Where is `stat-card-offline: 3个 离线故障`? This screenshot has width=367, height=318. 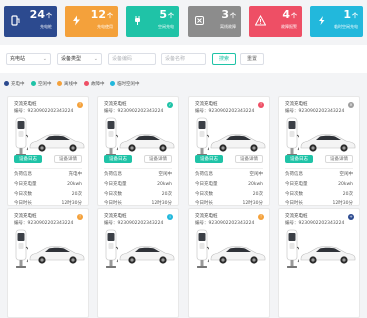 stat-card-offline: 3个 离线故障 is located at coordinates (214, 21).